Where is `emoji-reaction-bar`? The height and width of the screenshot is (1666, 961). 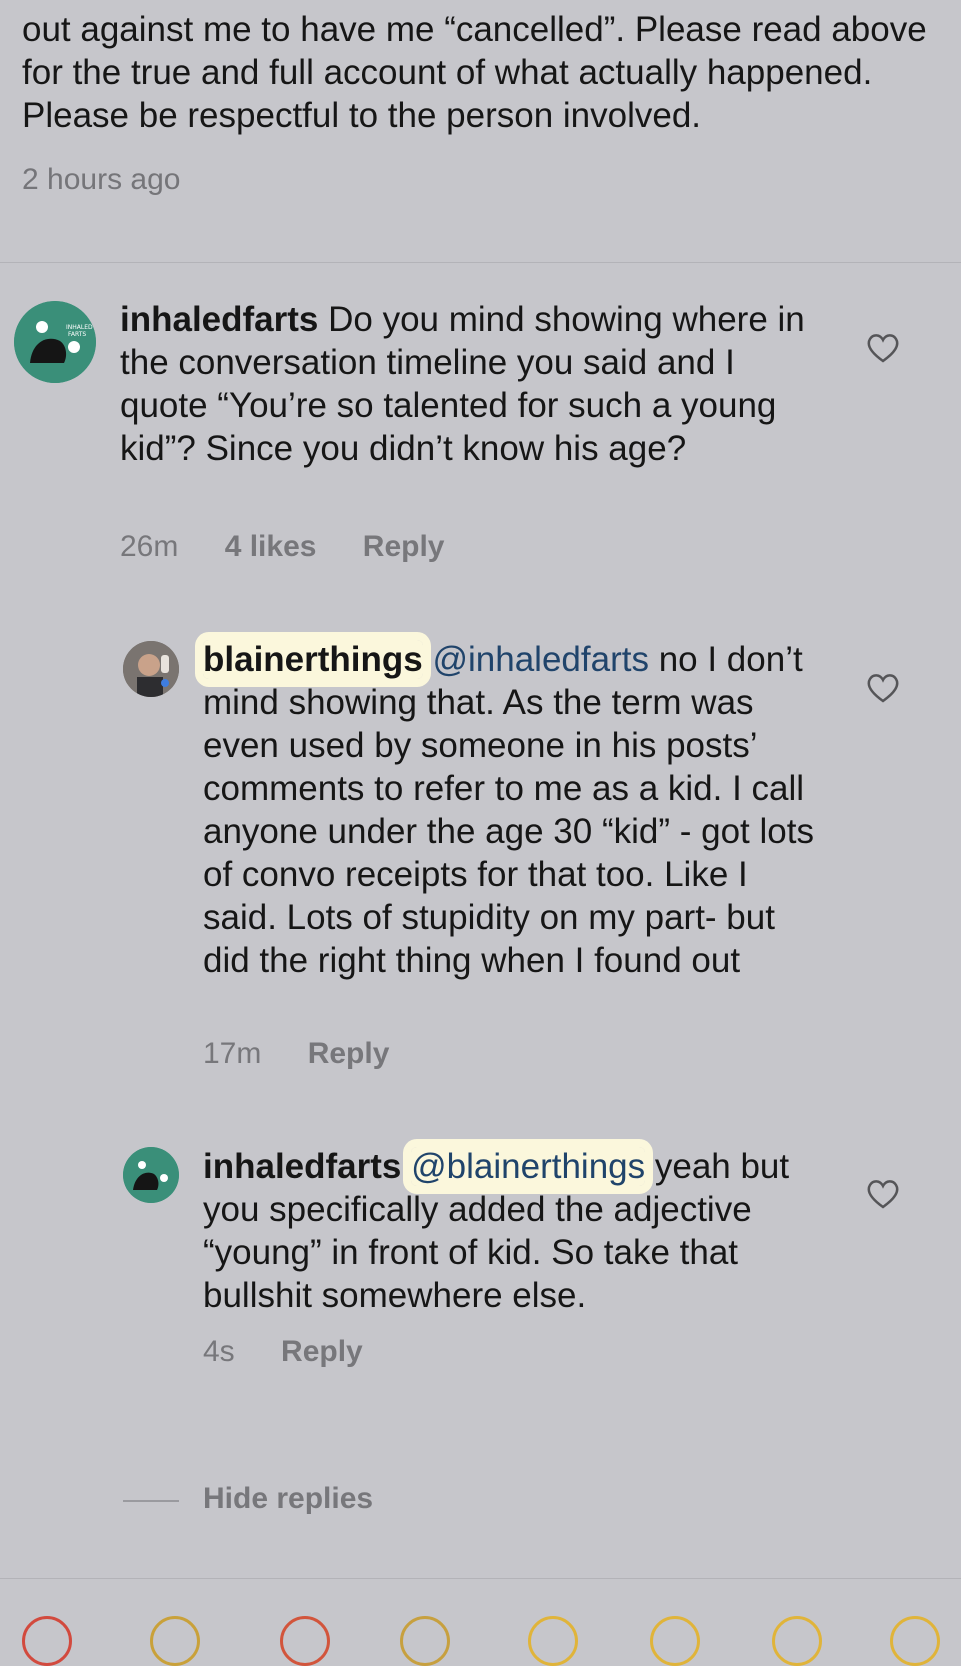 emoji-reaction-bar is located at coordinates (480, 1623).